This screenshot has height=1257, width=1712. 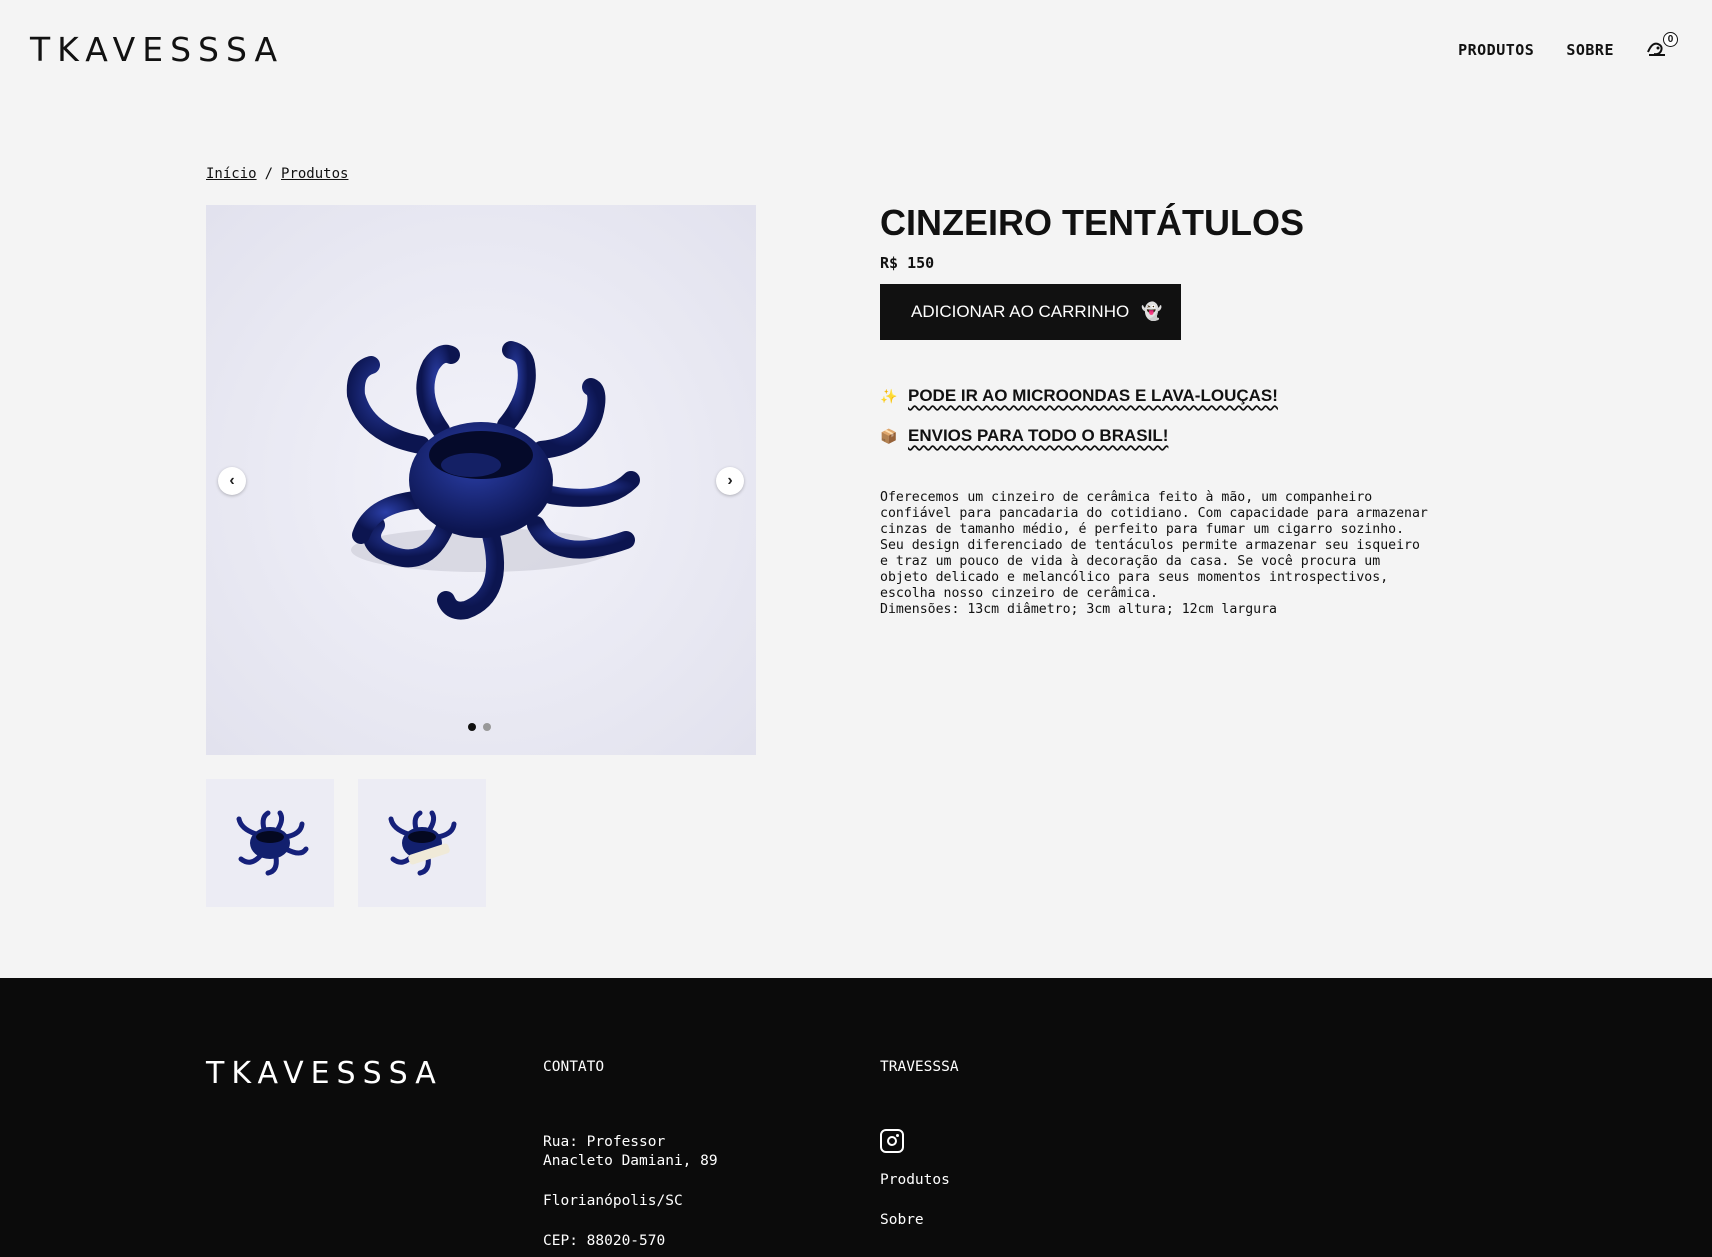 I want to click on add-to-cart-button: ADICIONAR AO CARRINHO 👻, so click(x=1030, y=312).